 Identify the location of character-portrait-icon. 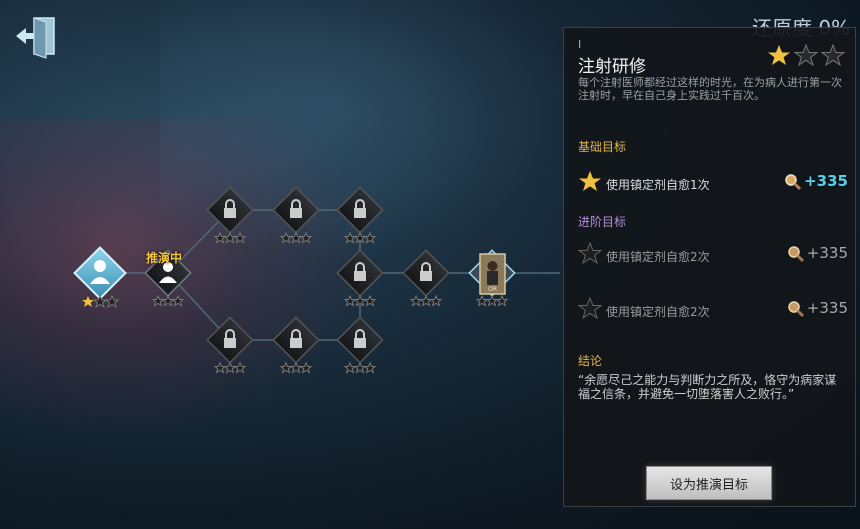
(492, 273).